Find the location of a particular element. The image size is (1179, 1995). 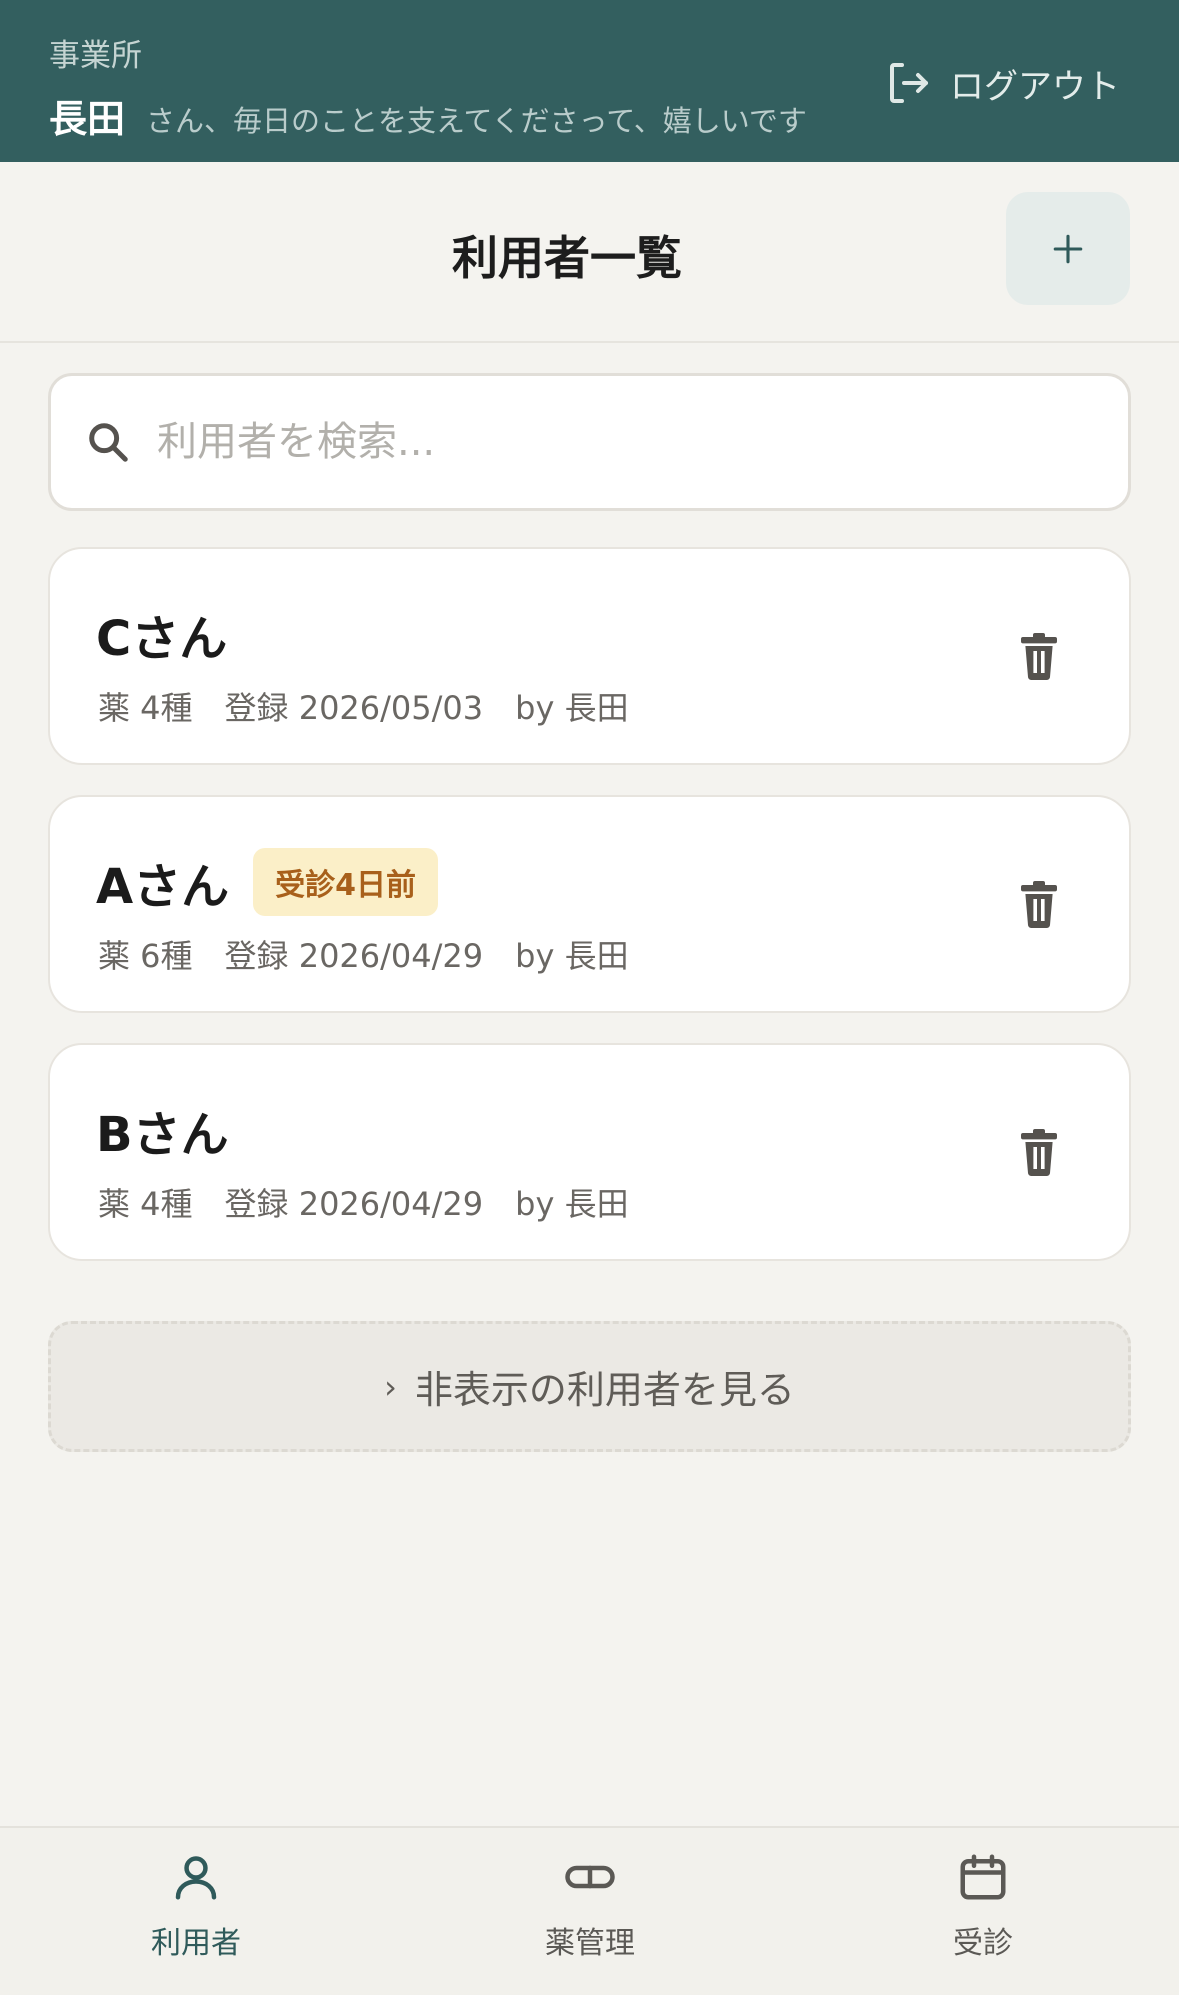

nav-item-users: 利用者 is located at coordinates (196, 1915).